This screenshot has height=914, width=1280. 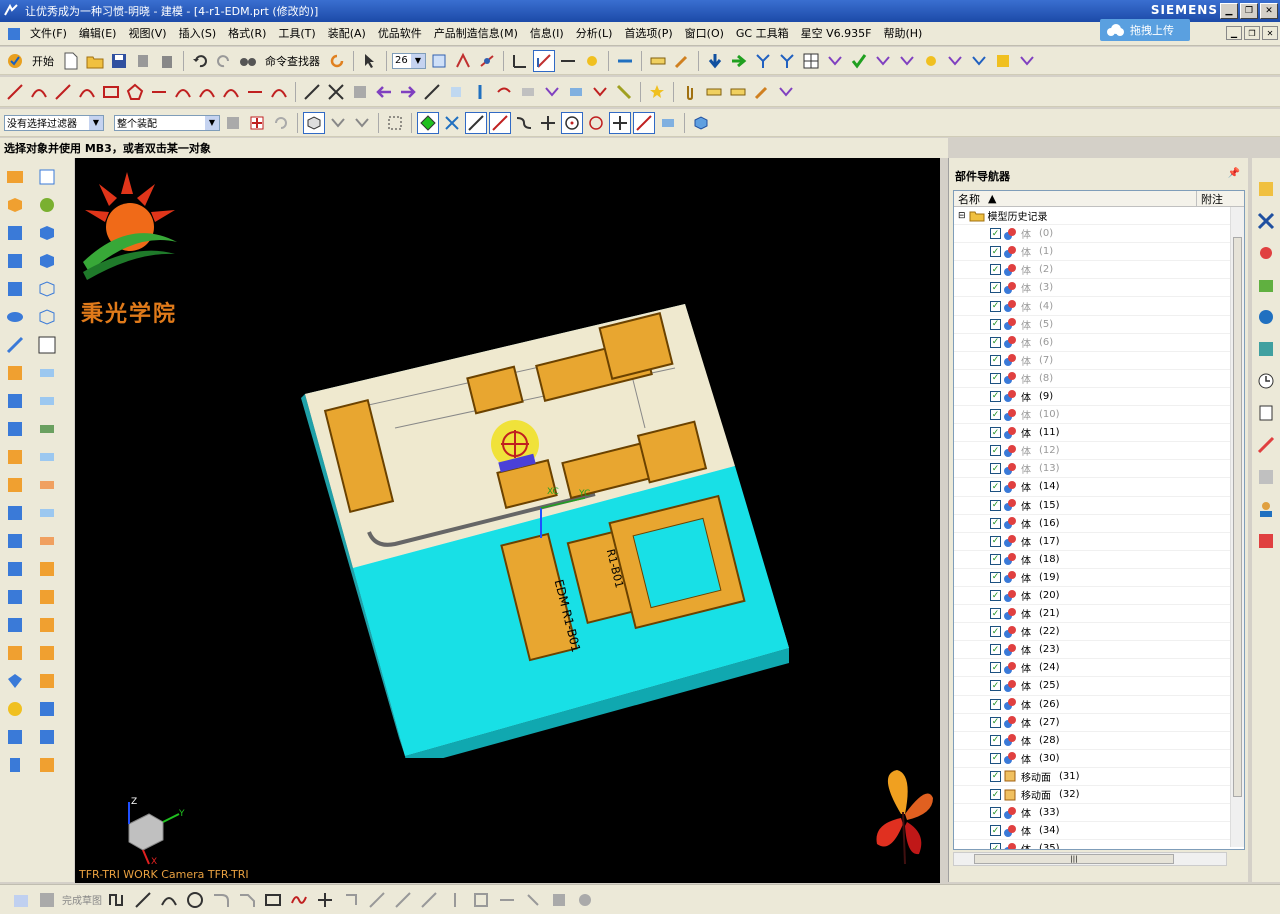 What do you see at coordinates (95, 61) in the screenshot?
I see `open-folder-icon` at bounding box center [95, 61].